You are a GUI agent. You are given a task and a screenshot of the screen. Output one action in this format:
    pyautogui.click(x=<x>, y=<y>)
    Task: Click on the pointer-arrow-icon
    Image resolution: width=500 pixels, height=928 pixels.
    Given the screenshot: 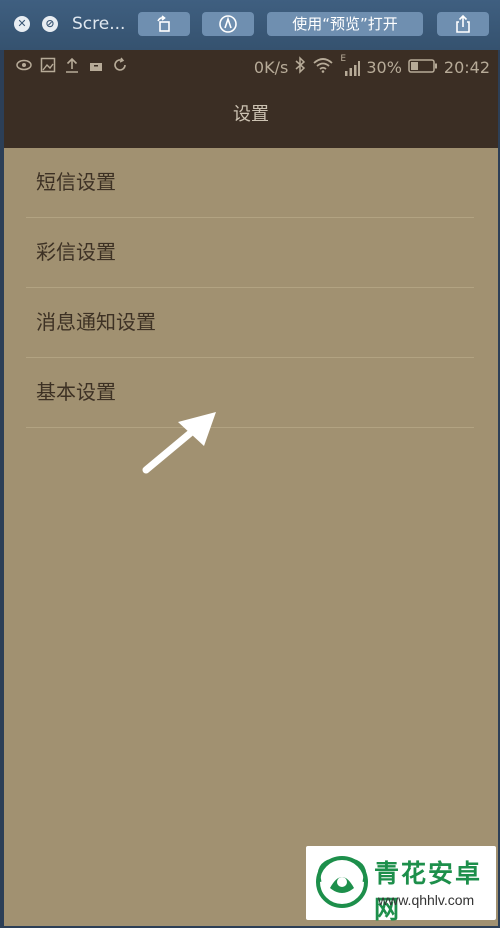 What is the action you would take?
    pyautogui.click(x=179, y=443)
    